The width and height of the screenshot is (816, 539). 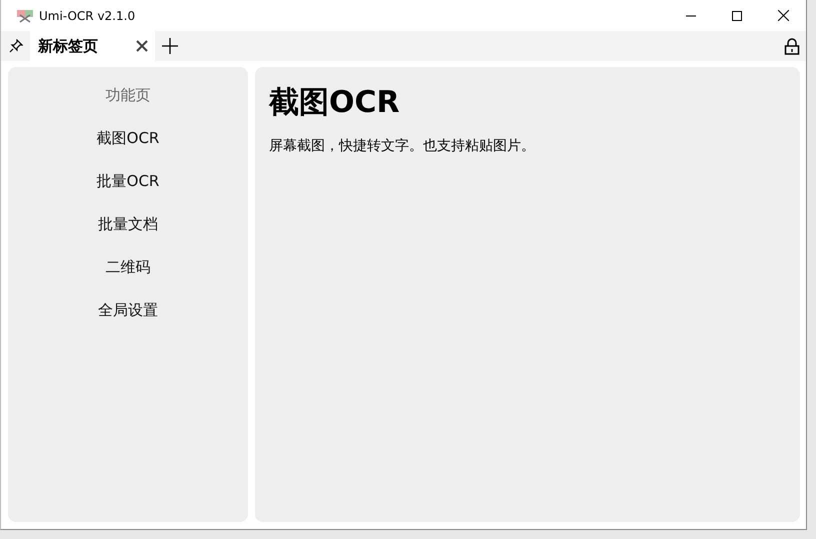 What do you see at coordinates (25, 15) in the screenshot?
I see `app-logo-icon` at bounding box center [25, 15].